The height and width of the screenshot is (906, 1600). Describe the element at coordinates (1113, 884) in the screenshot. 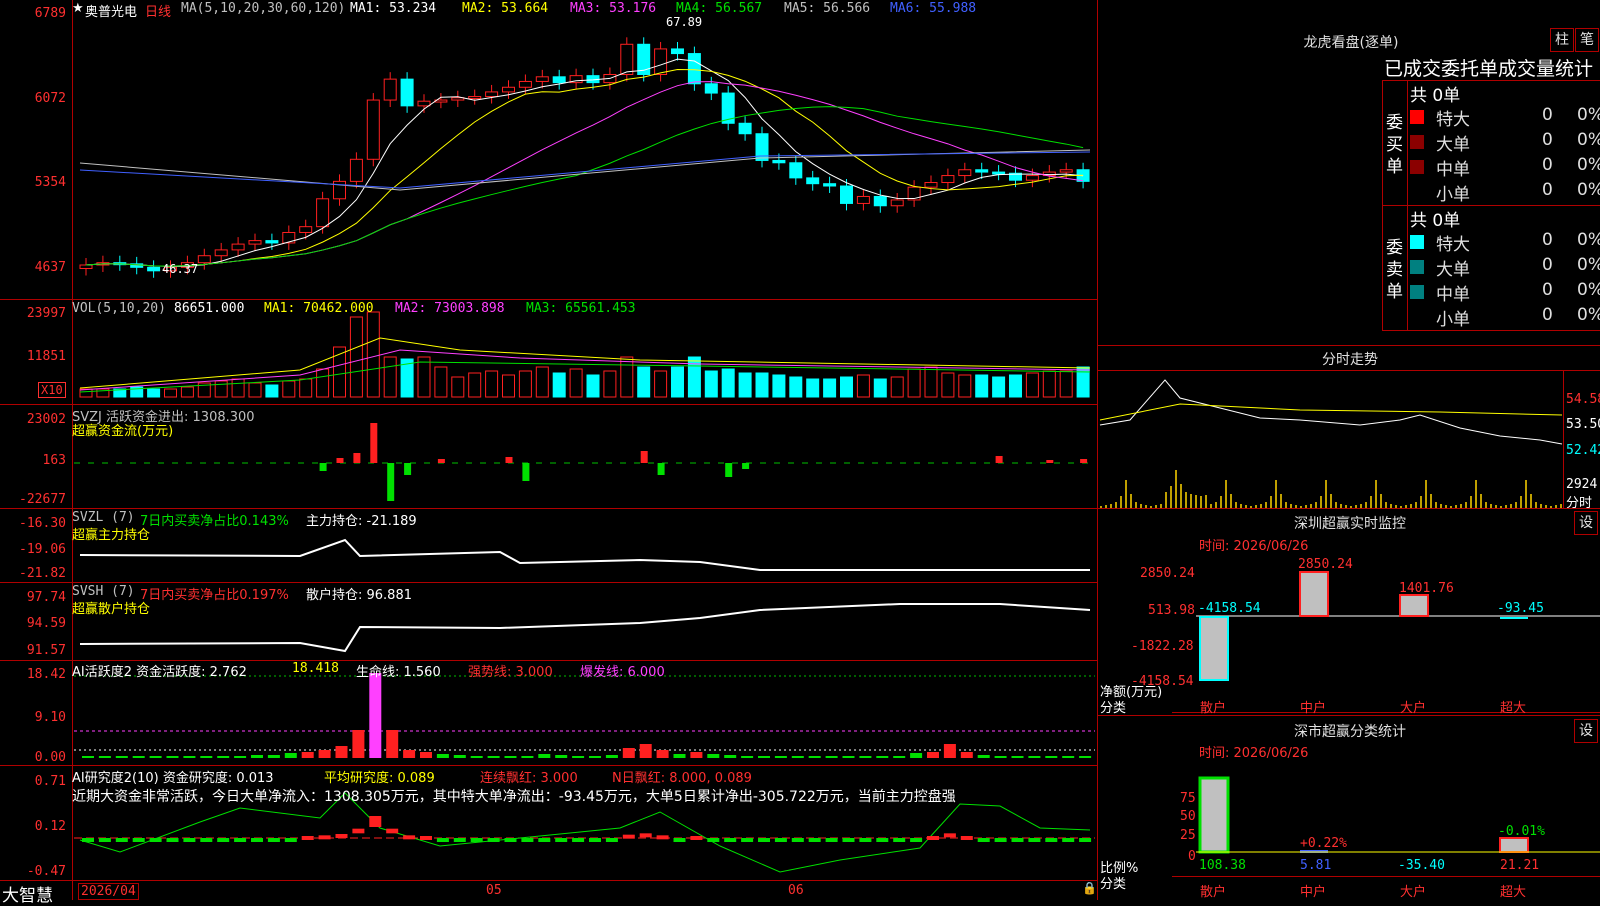

I see `cls-class-label: 分类` at that location.